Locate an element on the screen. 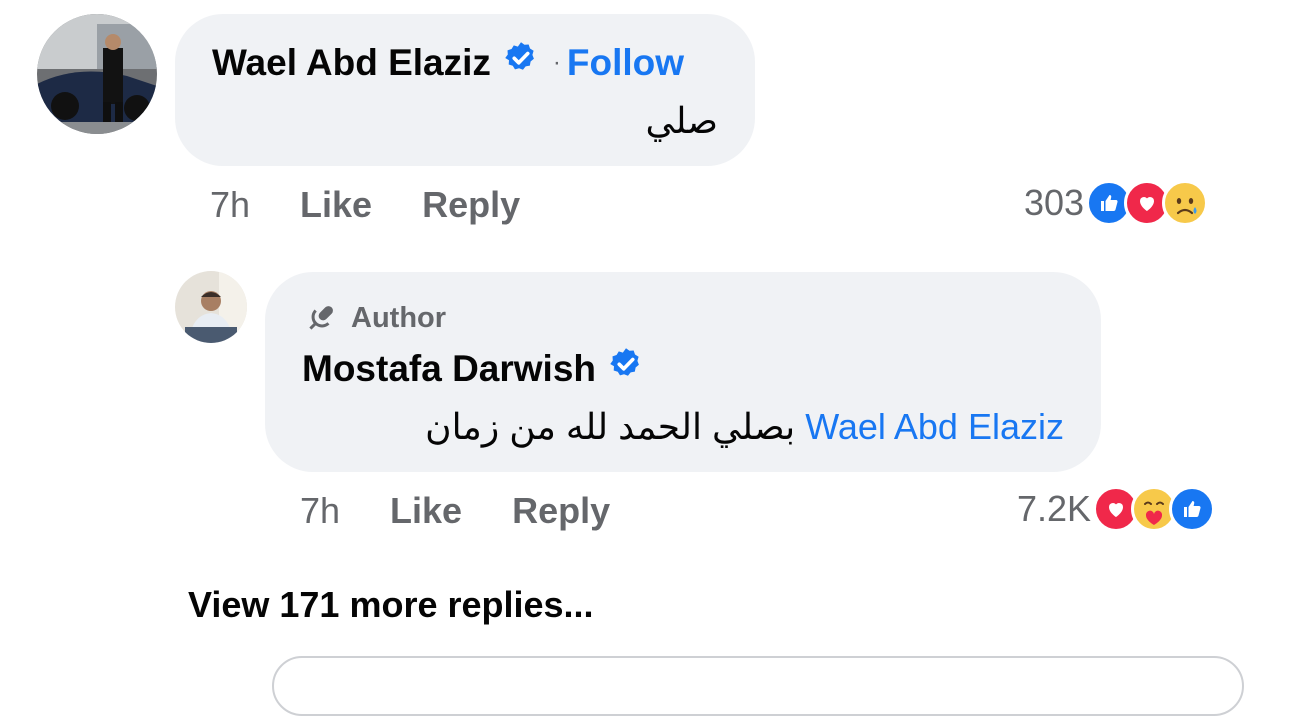  sad-icon is located at coordinates (1185, 203).